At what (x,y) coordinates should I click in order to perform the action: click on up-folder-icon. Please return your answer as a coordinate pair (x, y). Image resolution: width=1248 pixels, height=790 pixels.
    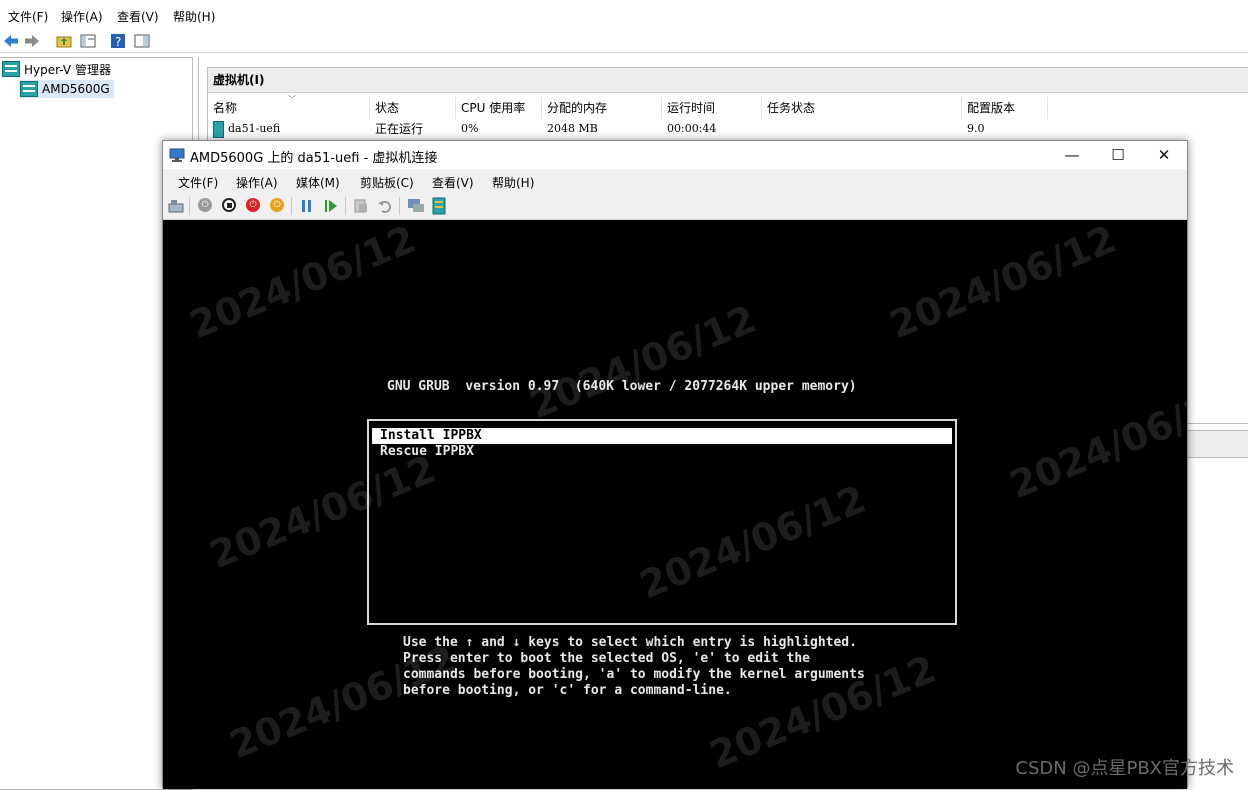
    Looking at the image, I should click on (64, 41).